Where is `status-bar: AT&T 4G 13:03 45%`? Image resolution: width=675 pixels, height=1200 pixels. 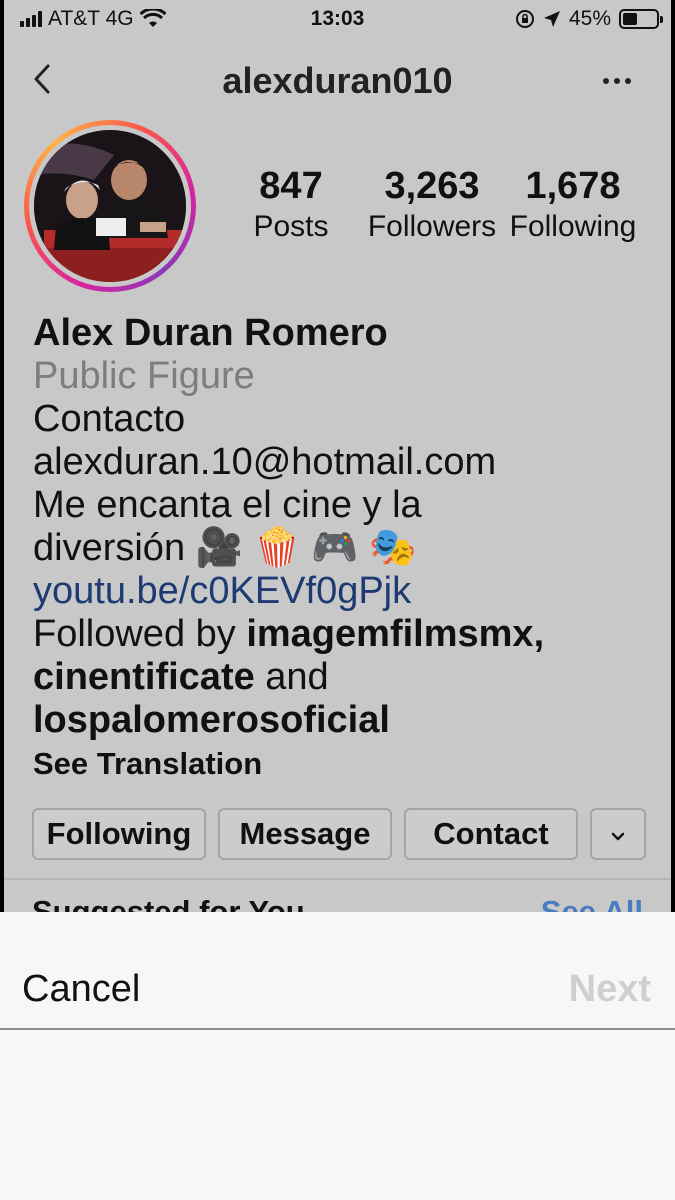
status-bar: AT&T 4G 13:03 45% is located at coordinates (337, 18).